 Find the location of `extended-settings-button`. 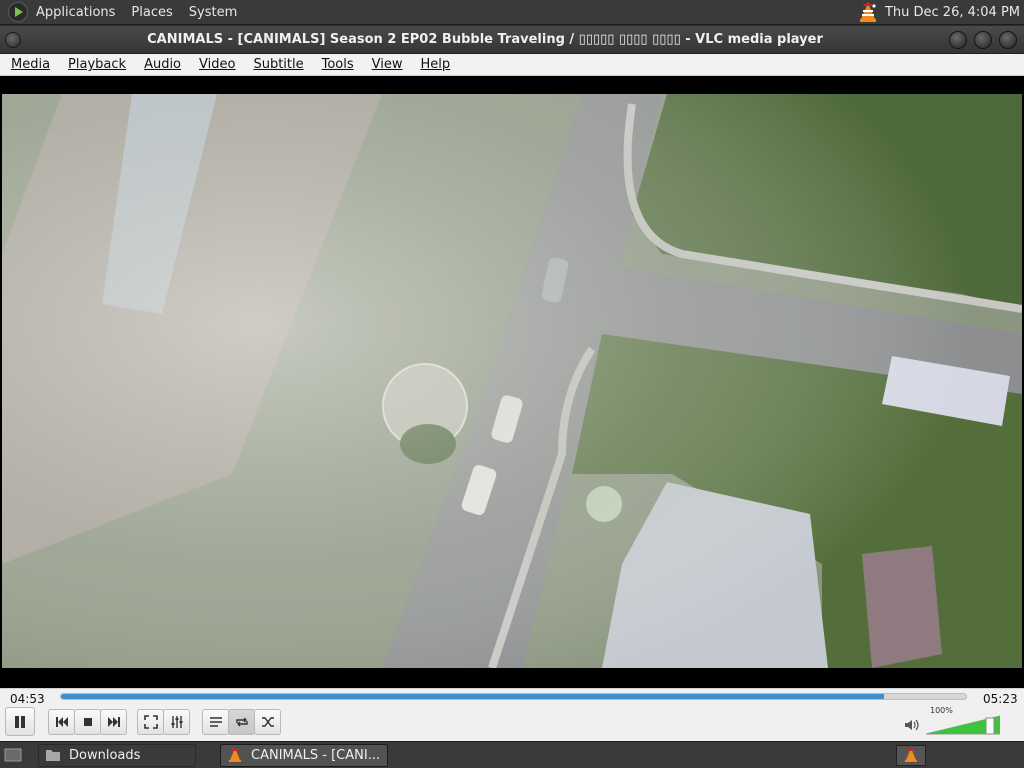

extended-settings-button is located at coordinates (176, 722).